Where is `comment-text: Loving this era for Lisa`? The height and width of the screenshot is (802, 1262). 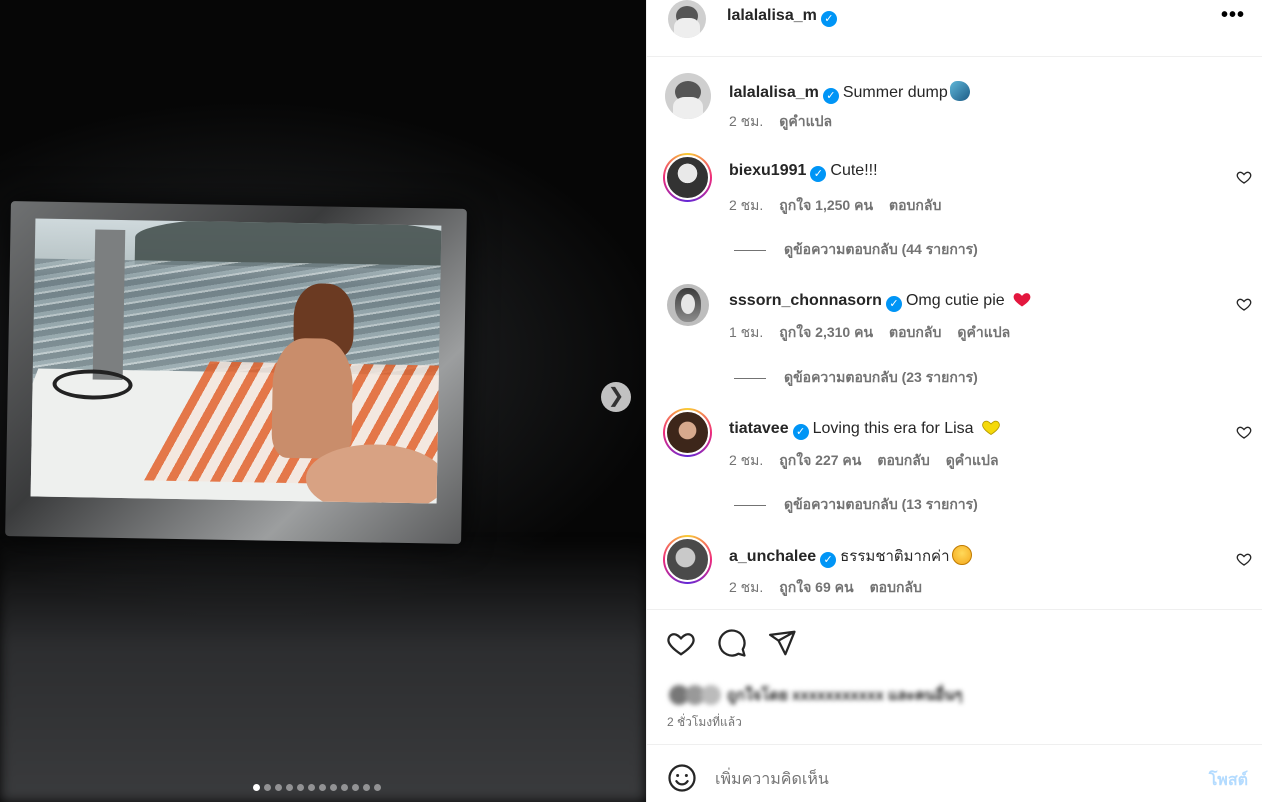
comment-text: Loving this era for Lisa is located at coordinates (893, 428).